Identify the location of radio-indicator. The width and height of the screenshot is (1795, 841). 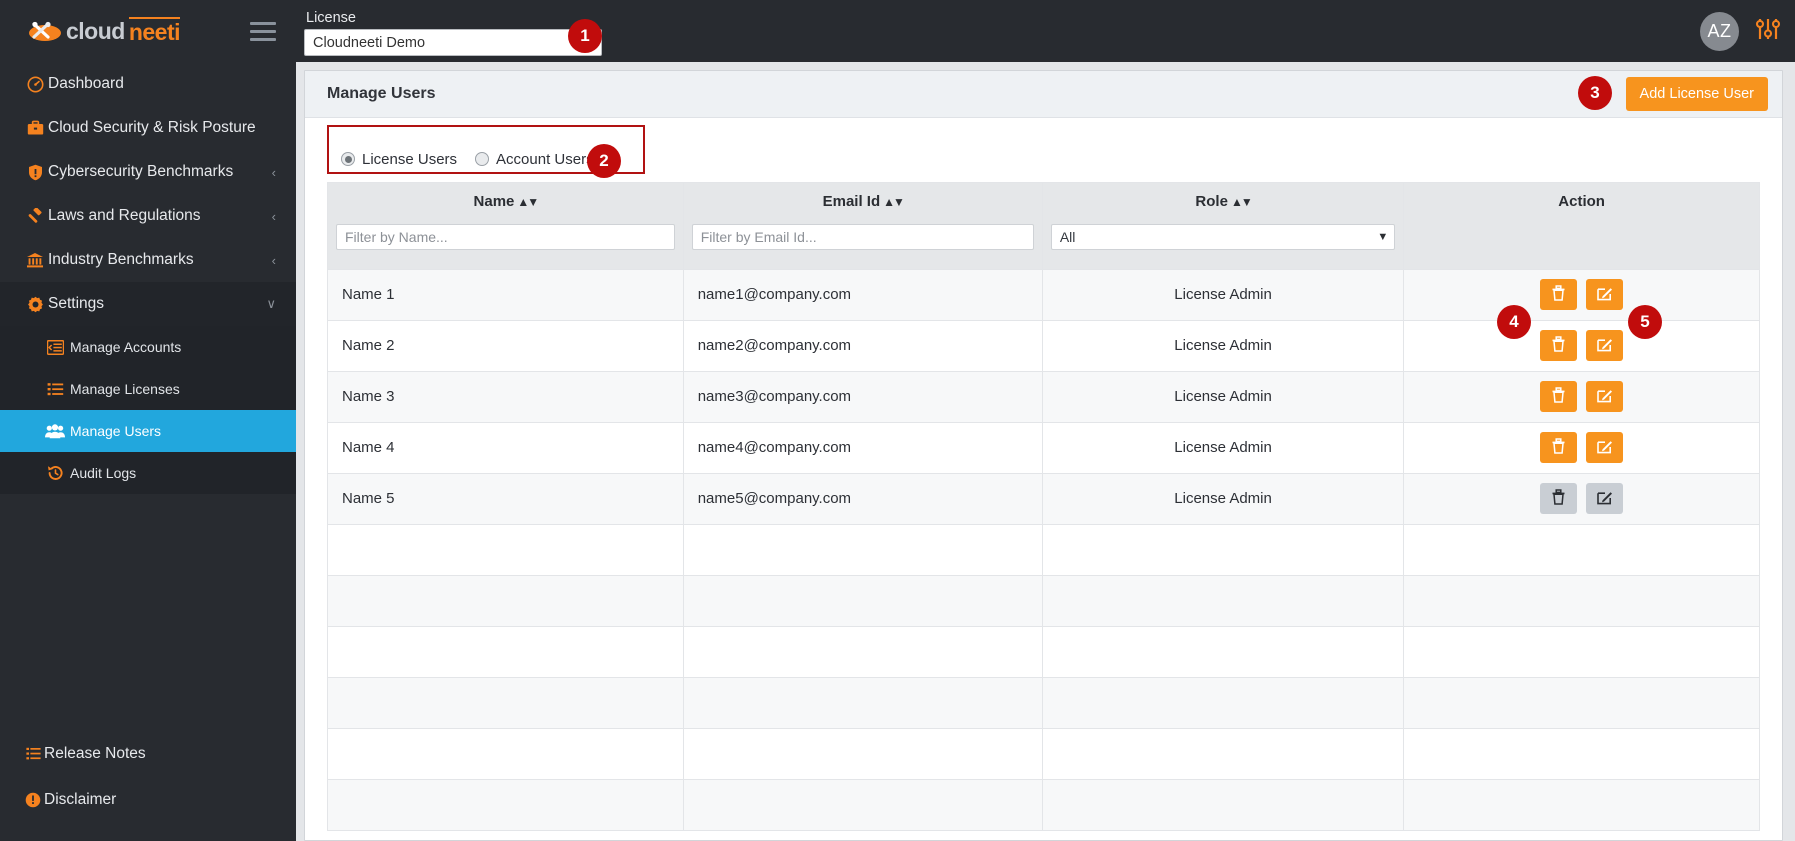
(482, 159).